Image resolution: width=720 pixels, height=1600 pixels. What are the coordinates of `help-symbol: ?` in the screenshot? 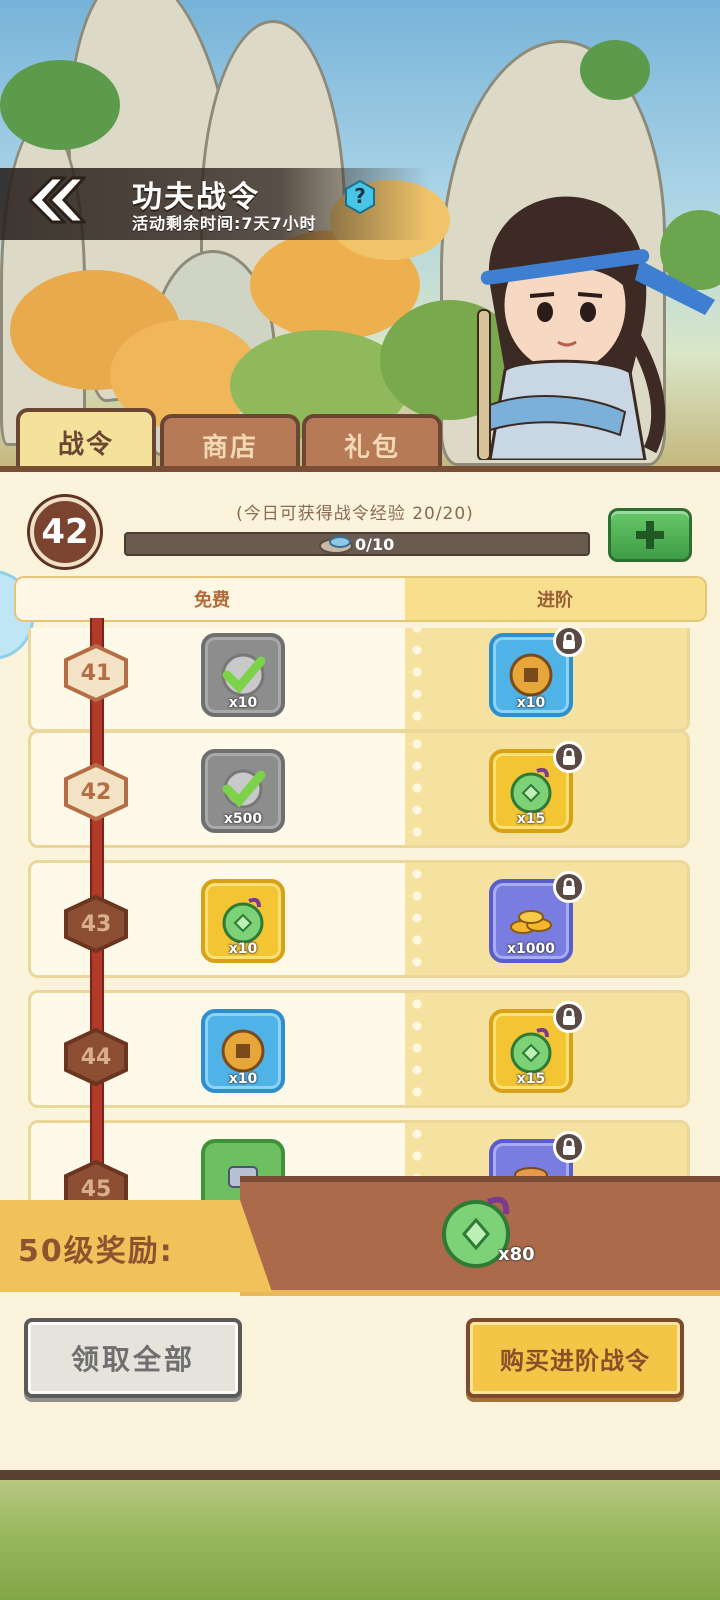 It's located at (360, 196).